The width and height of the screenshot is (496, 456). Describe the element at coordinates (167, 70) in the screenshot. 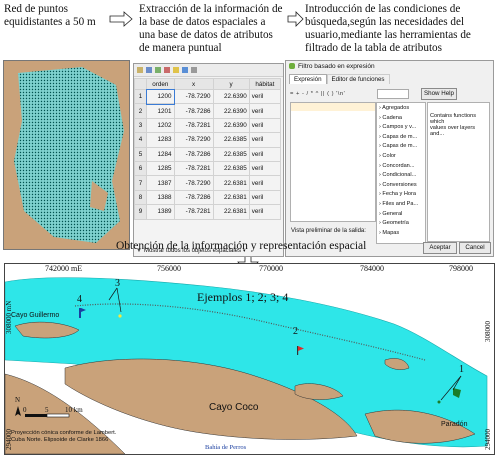

I see `delete-icon` at that location.